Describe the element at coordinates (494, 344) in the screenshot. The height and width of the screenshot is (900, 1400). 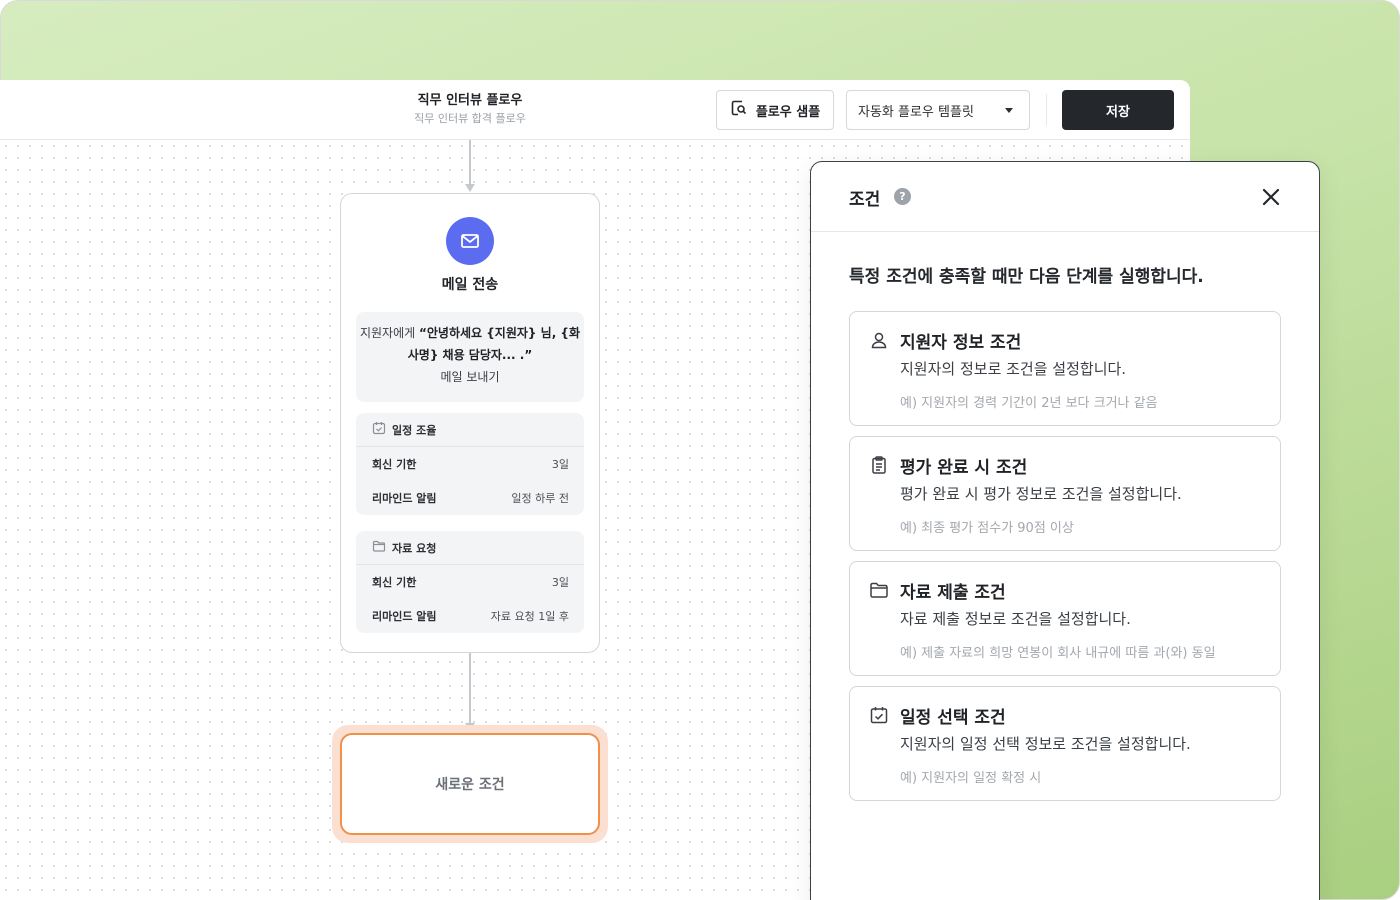
I see `message-quote: “안녕하세요 {지원자} 님, {화사명} 채용 담당자... .”` at that location.